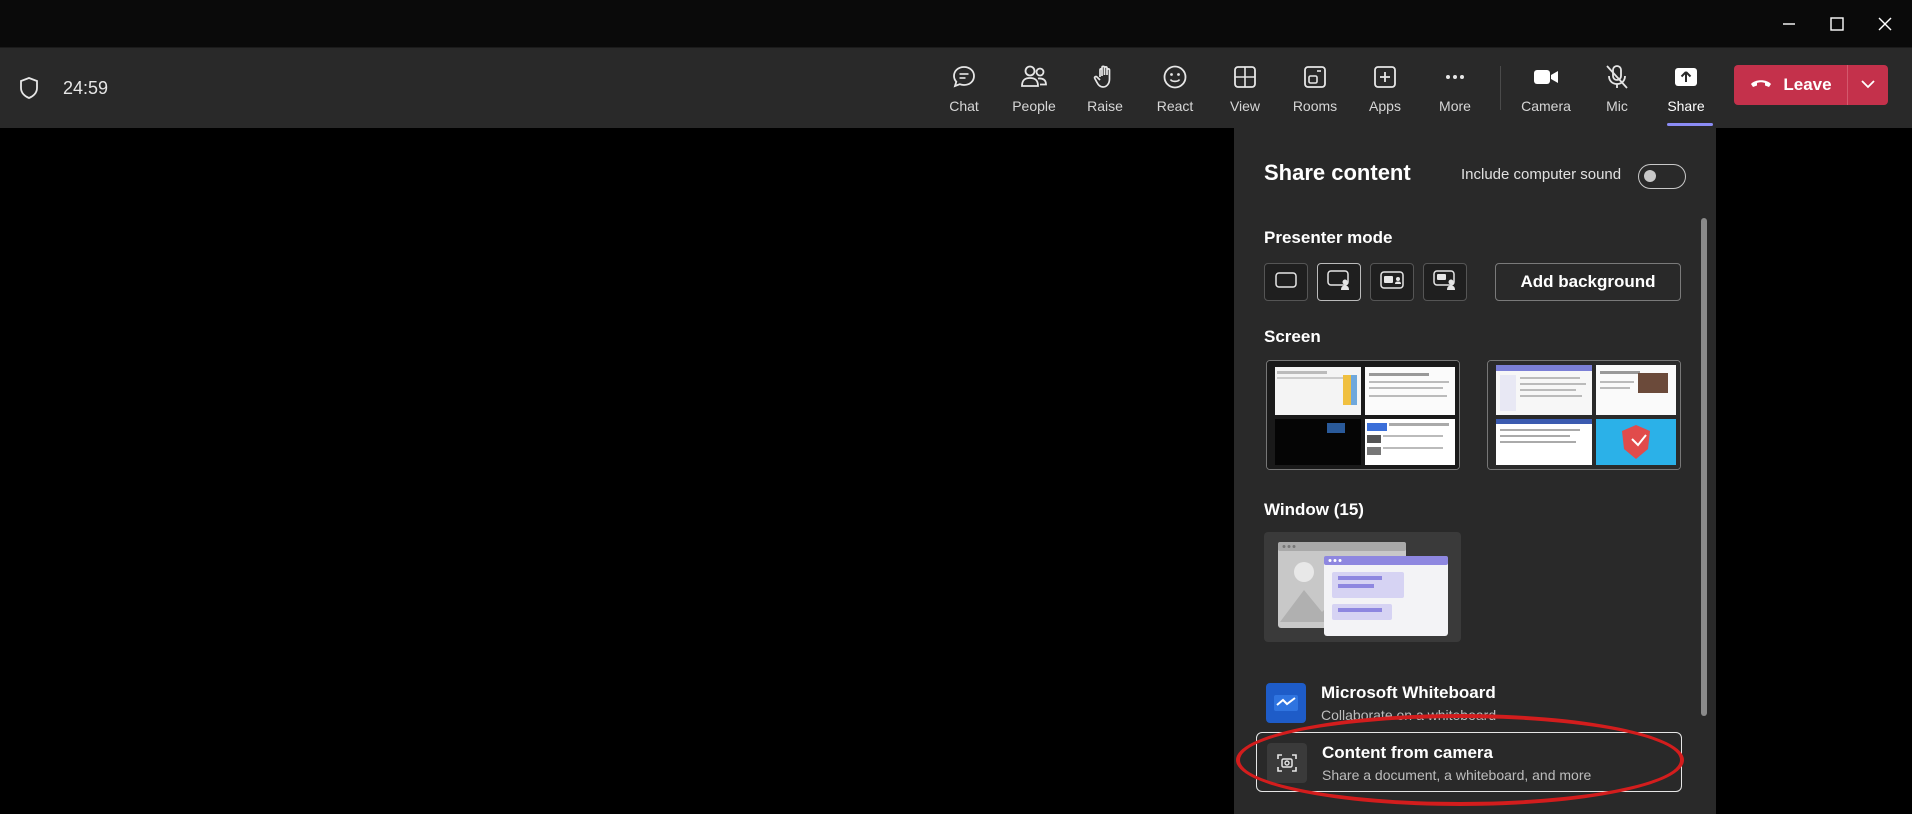  I want to click on window-thumbnail, so click(1362, 587).